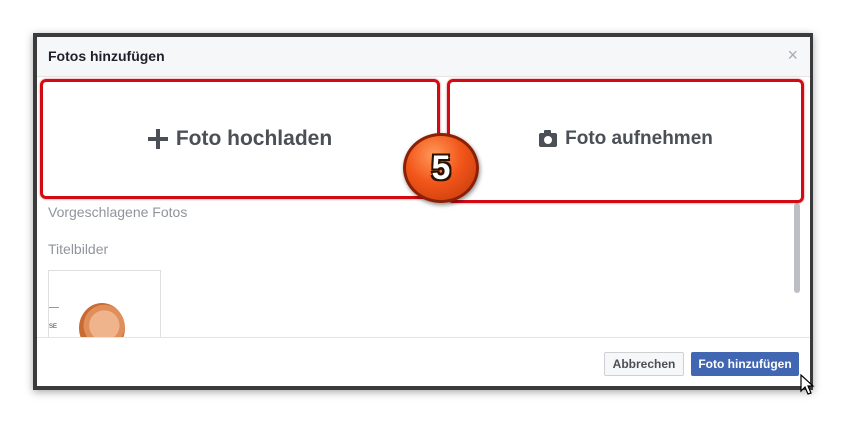  I want to click on add-photo-button: Foto hinzufügen, so click(745, 364).